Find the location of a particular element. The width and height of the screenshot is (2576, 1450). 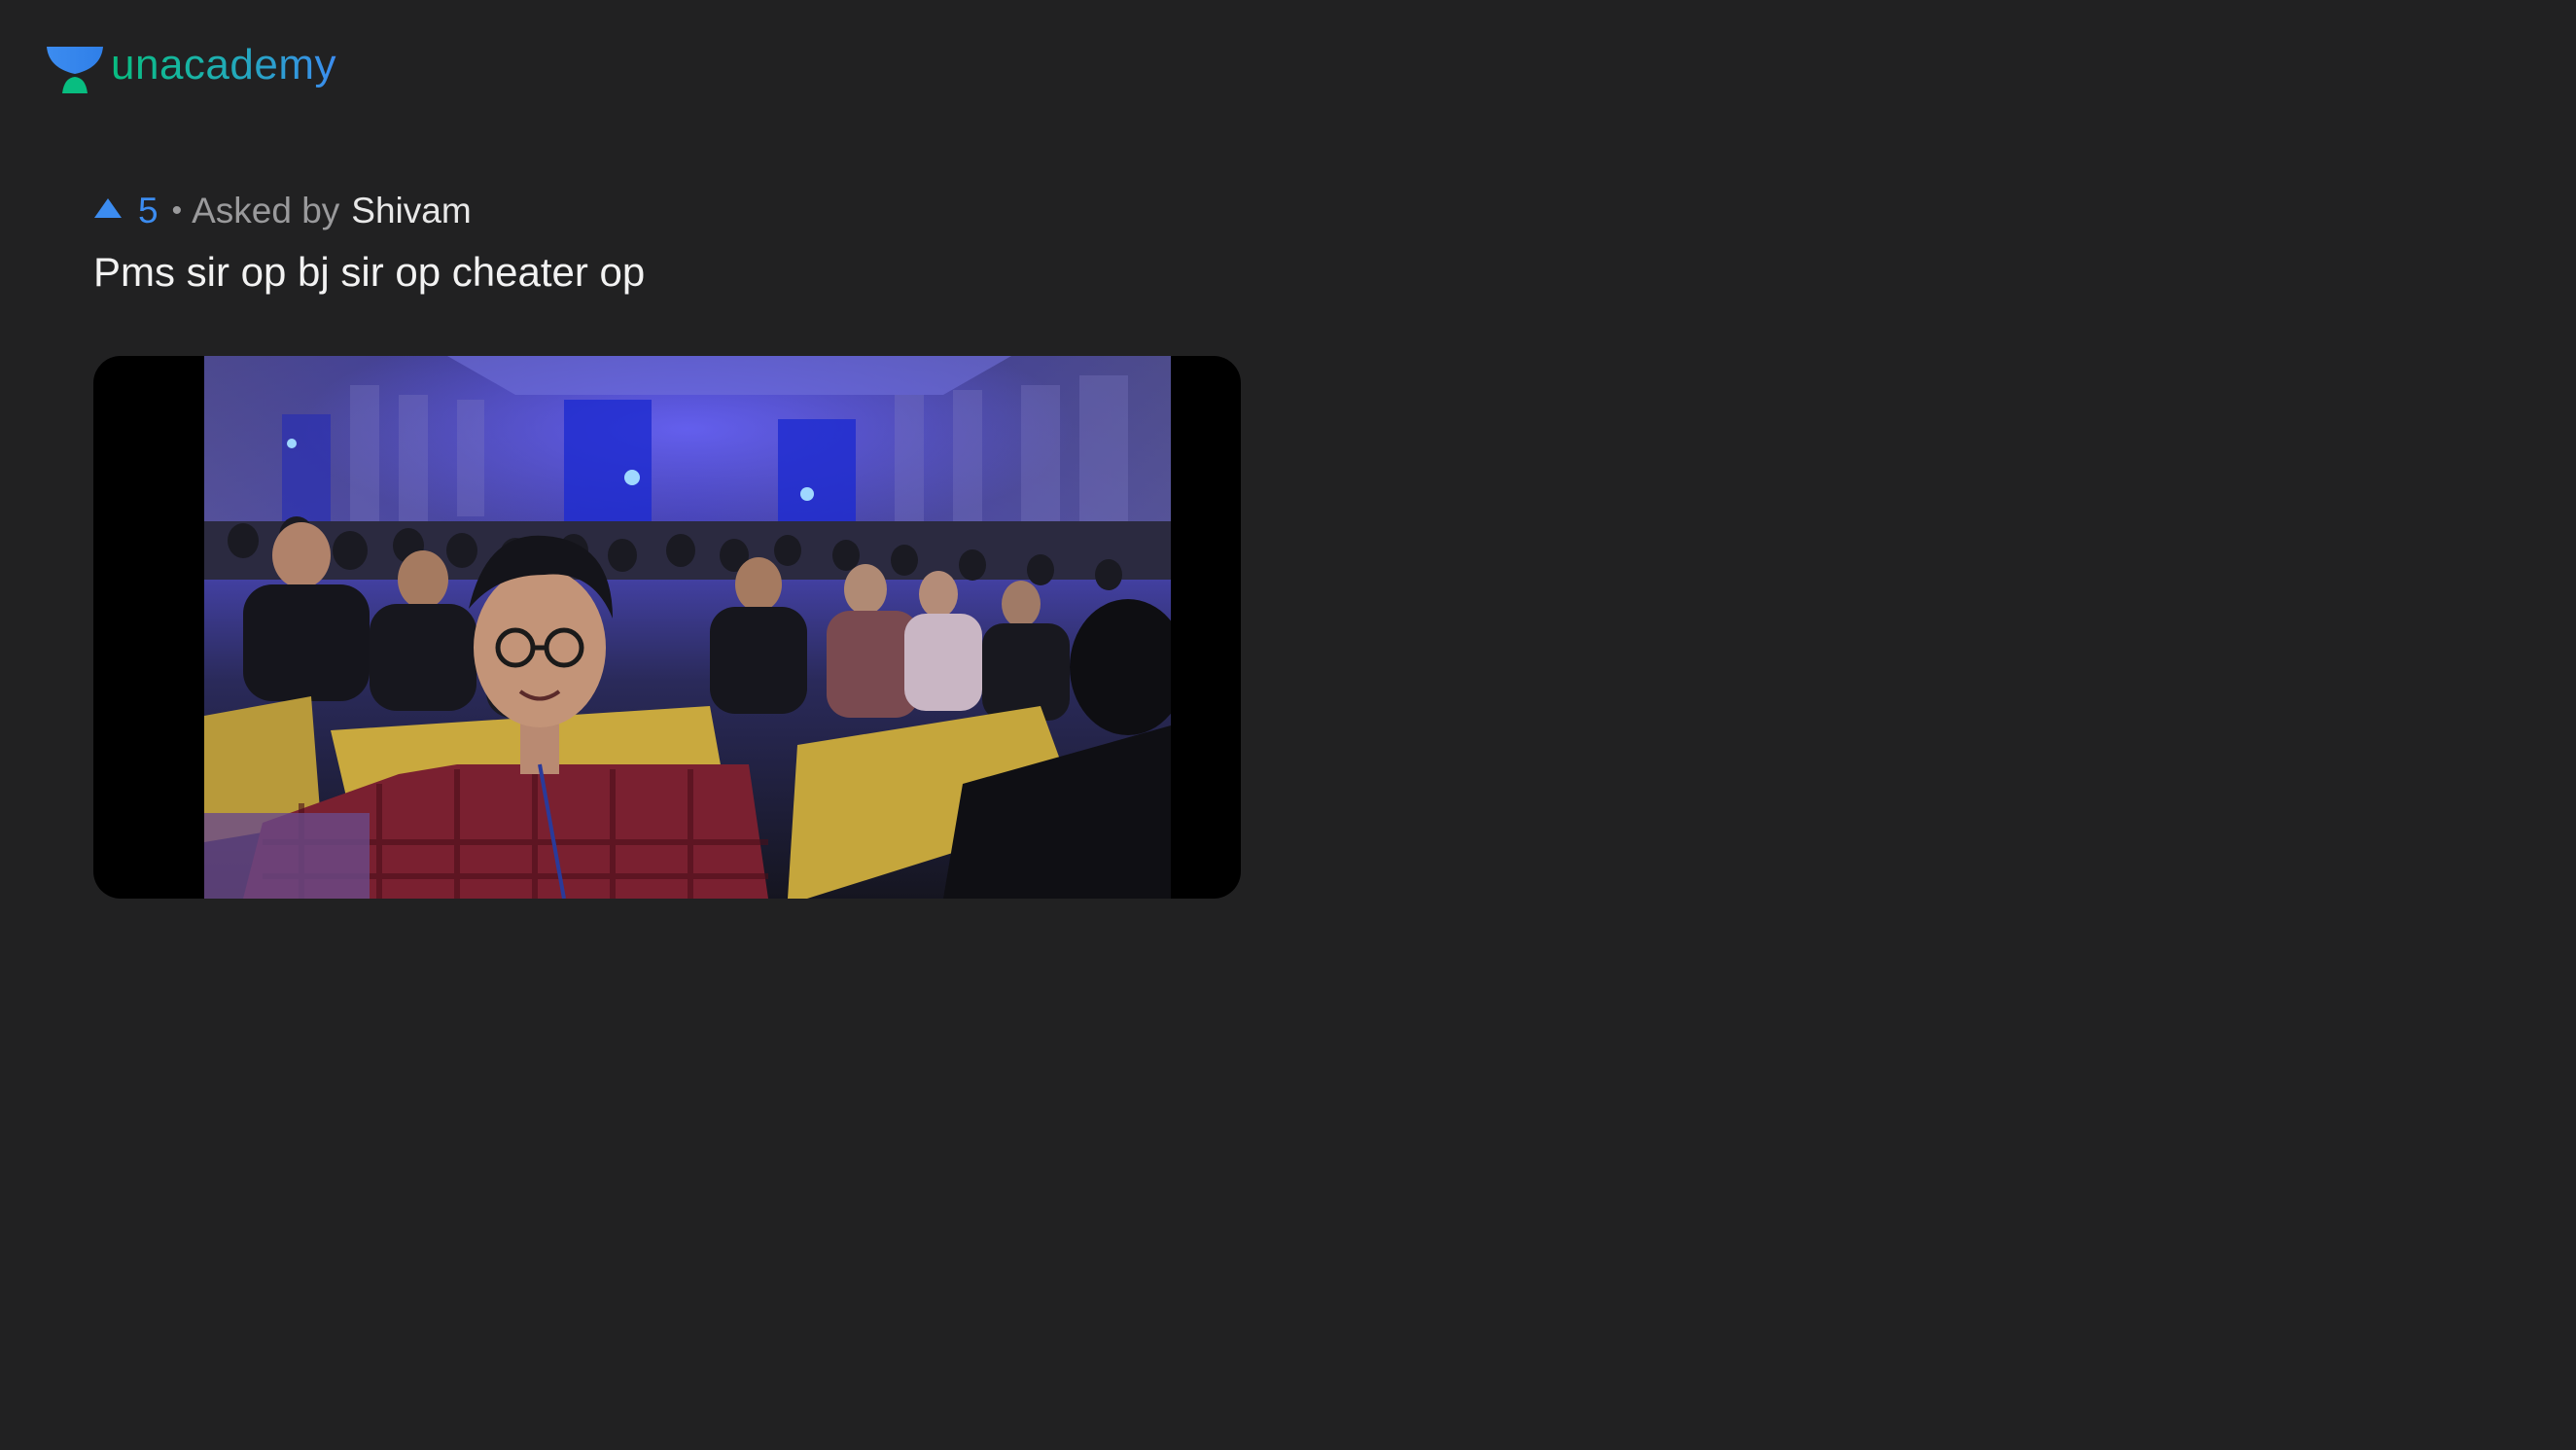

asked-by-label: Asked by is located at coordinates (266, 211).